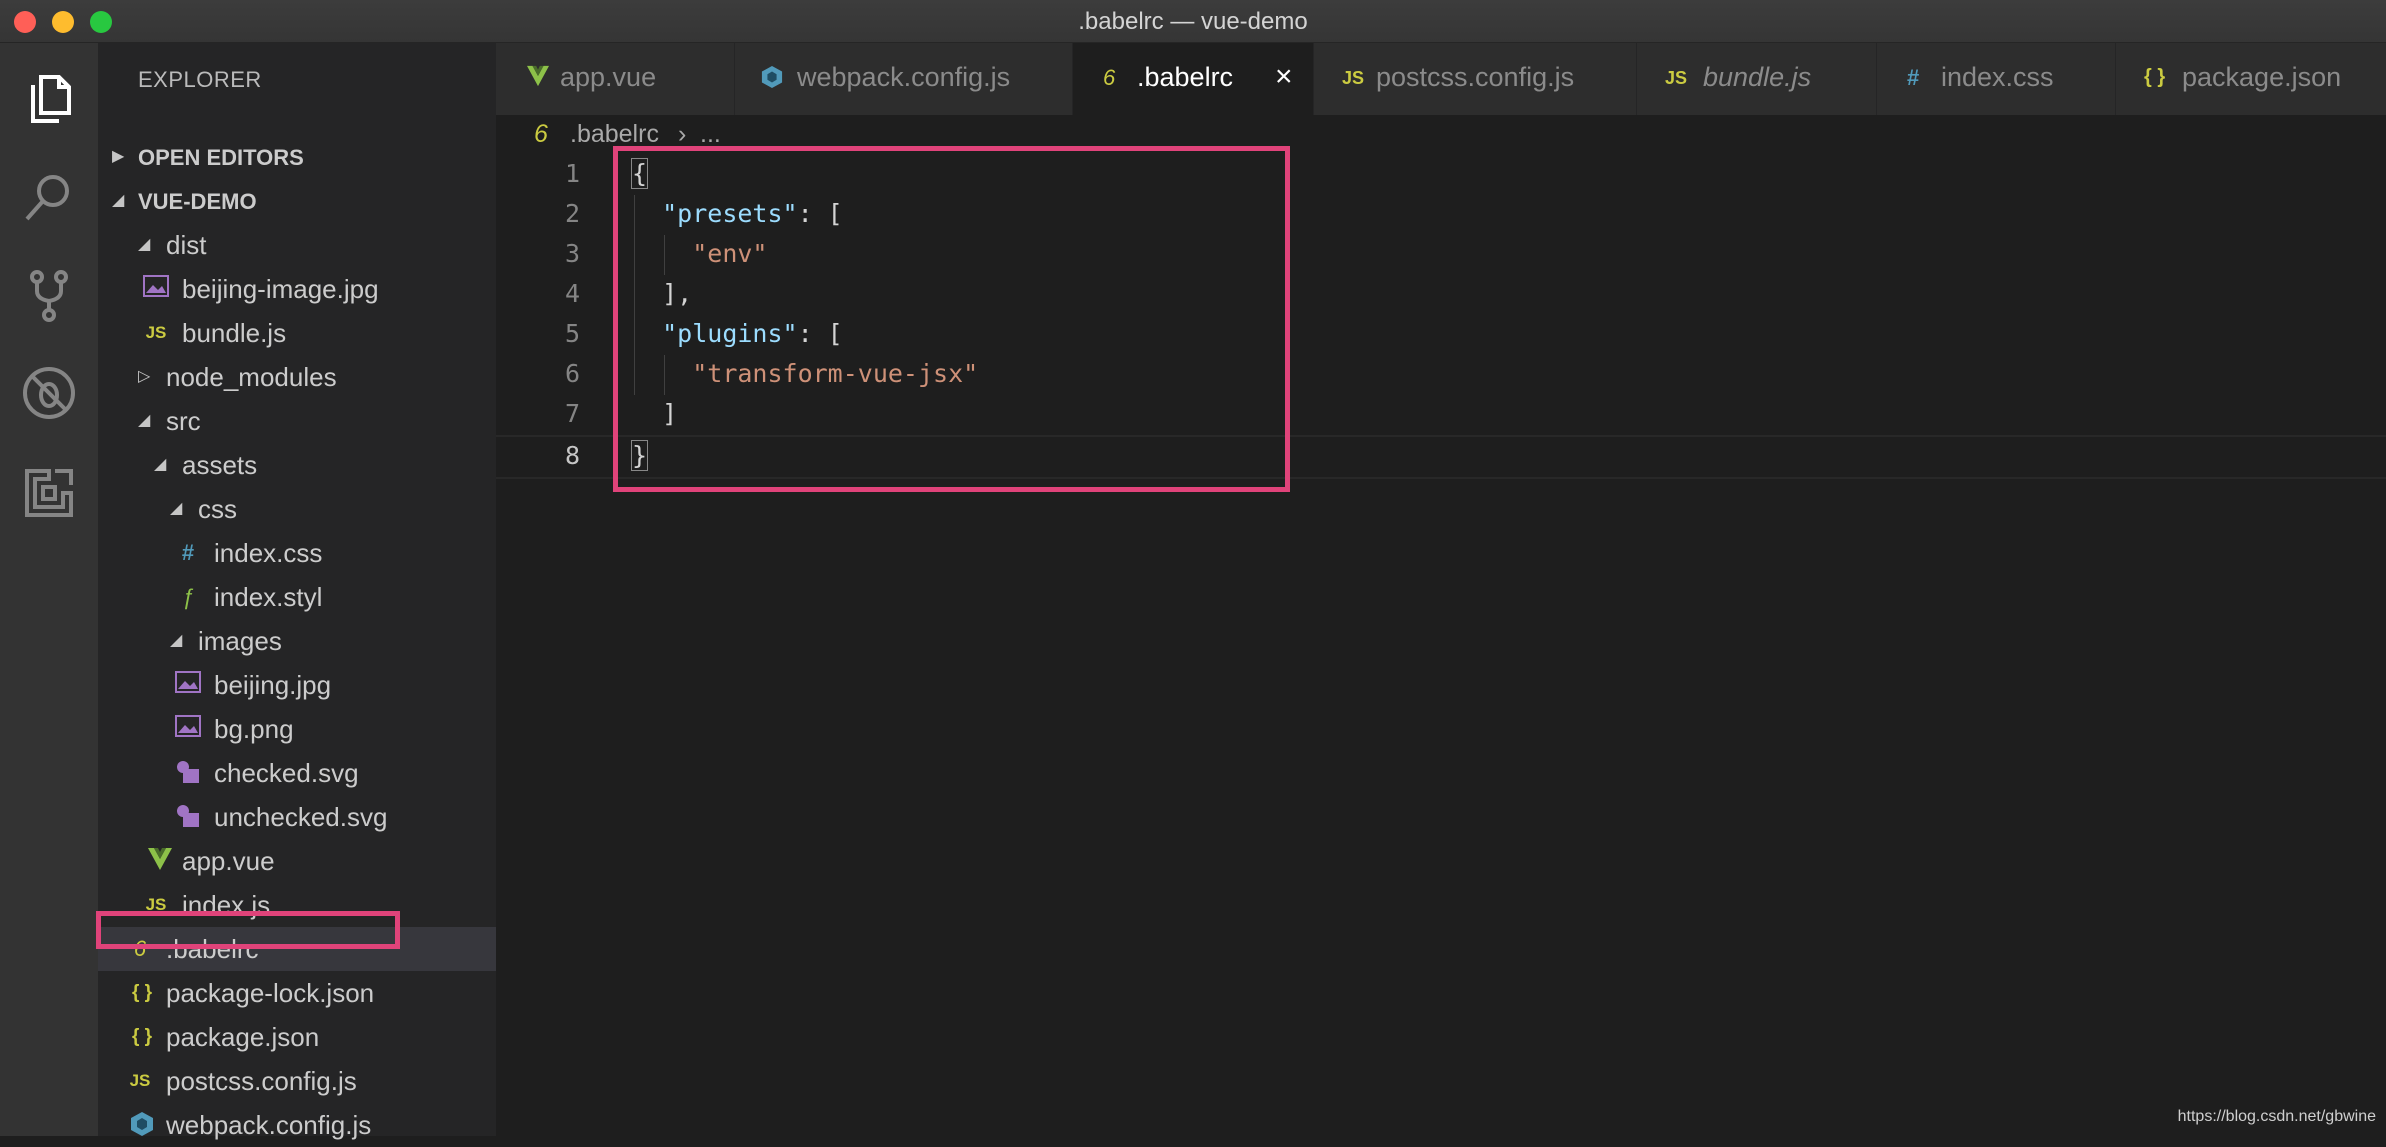  What do you see at coordinates (297, 817) in the screenshot?
I see `tree-item-unchecked-svg: unchecked.svg` at bounding box center [297, 817].